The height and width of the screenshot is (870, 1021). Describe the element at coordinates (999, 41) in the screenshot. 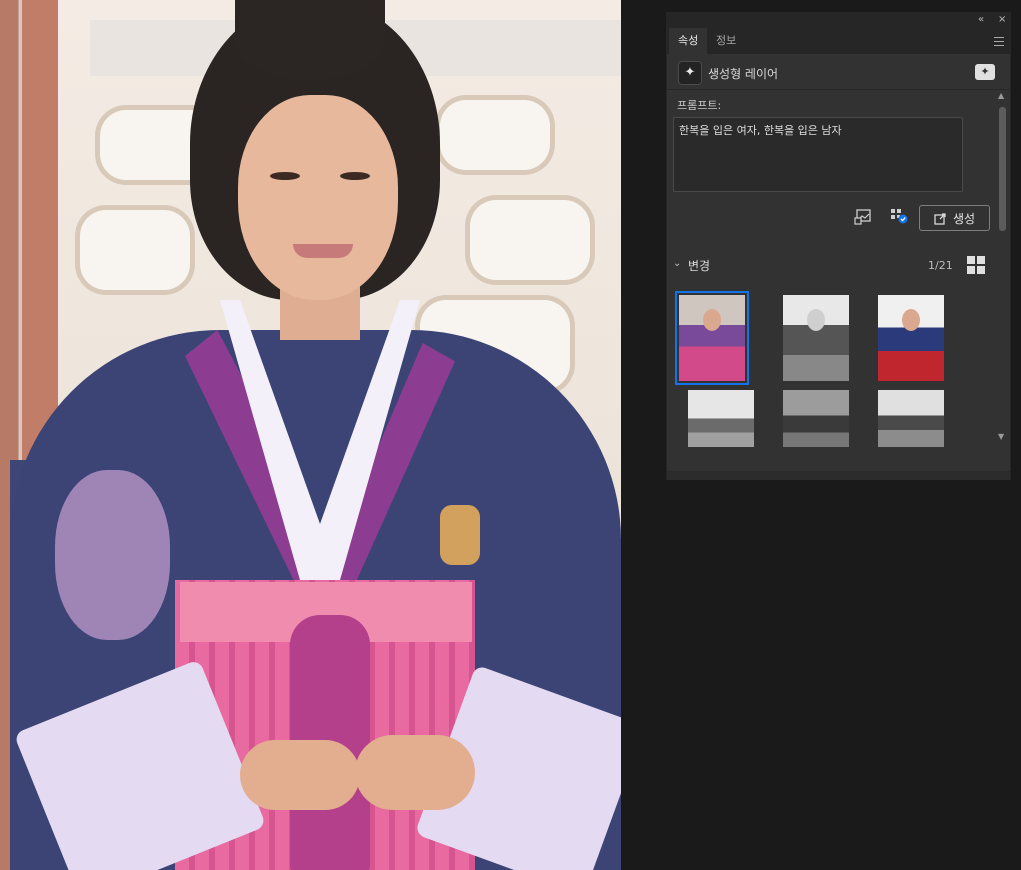

I see `panel-menu-icon` at that location.